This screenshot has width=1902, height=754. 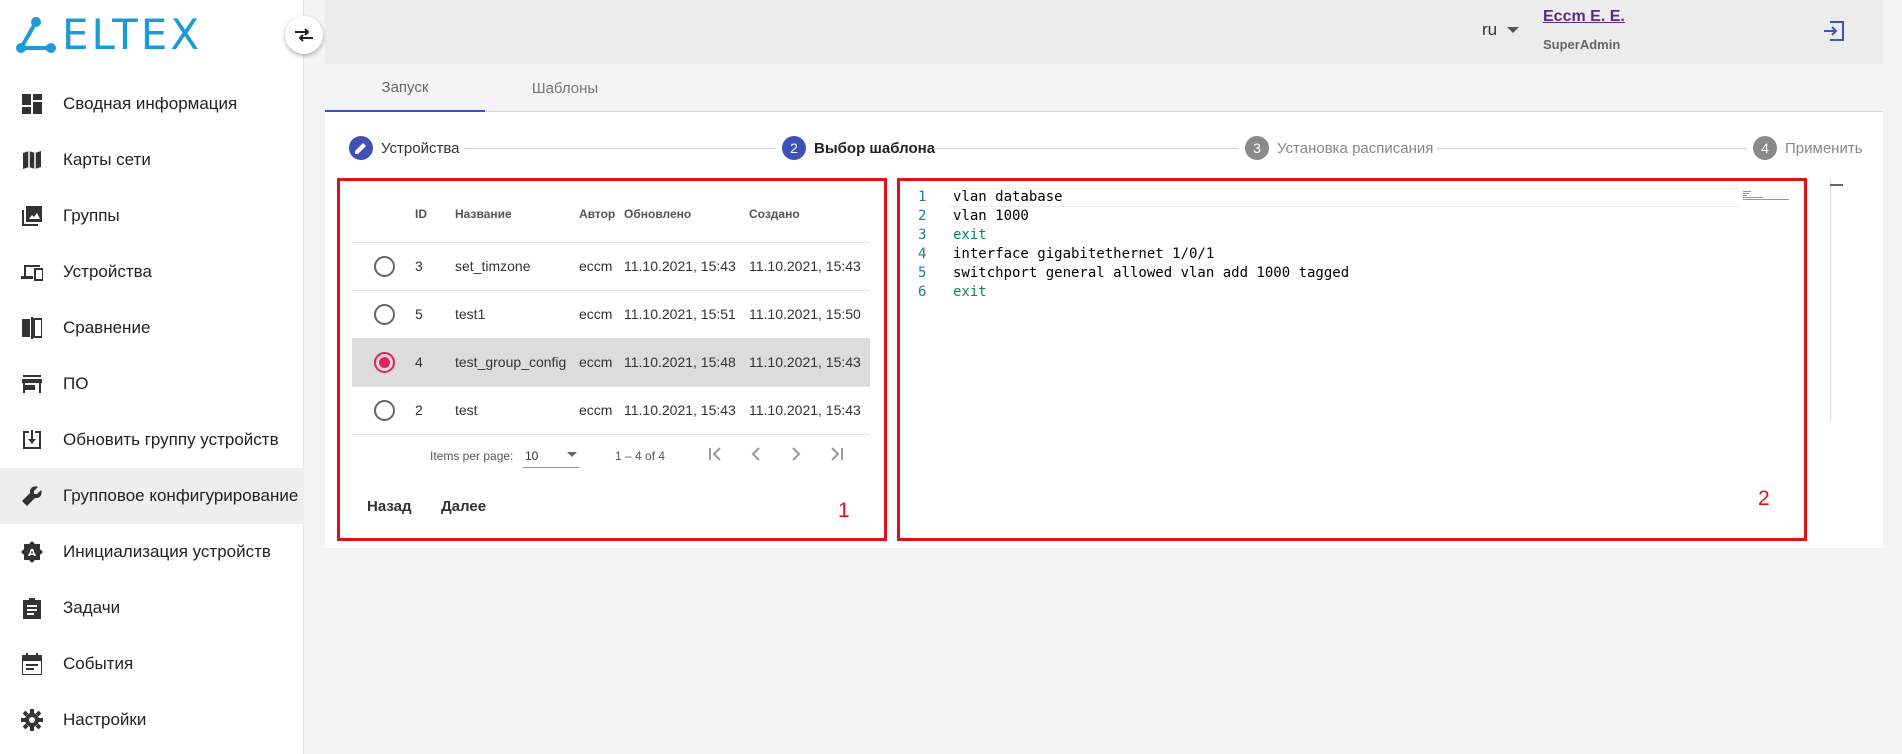 I want to click on line-number: 5, so click(x=922, y=273).